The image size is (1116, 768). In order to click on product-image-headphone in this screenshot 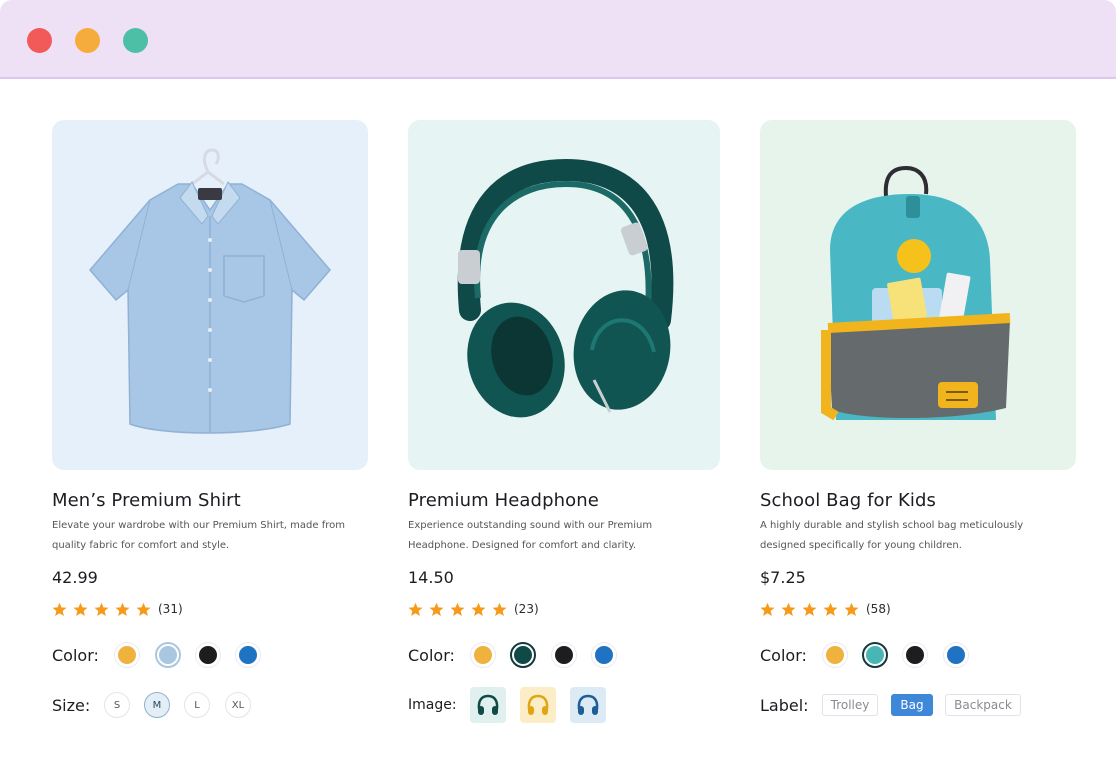, I will do `click(564, 295)`.